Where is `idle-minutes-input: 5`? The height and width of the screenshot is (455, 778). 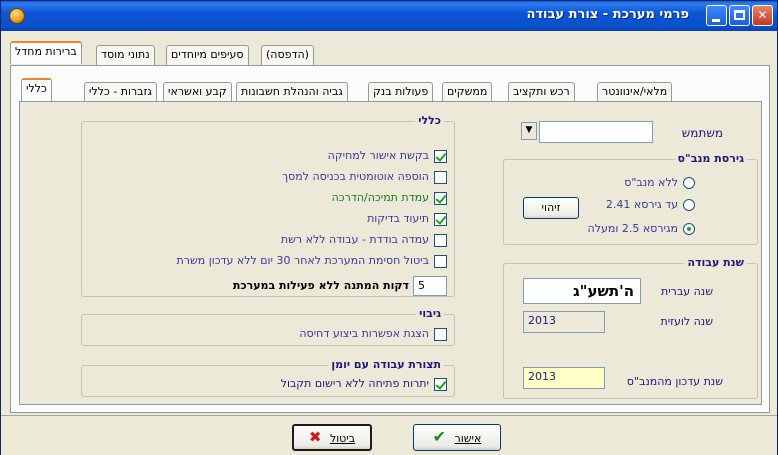
idle-minutes-input: 5 is located at coordinates (430, 286).